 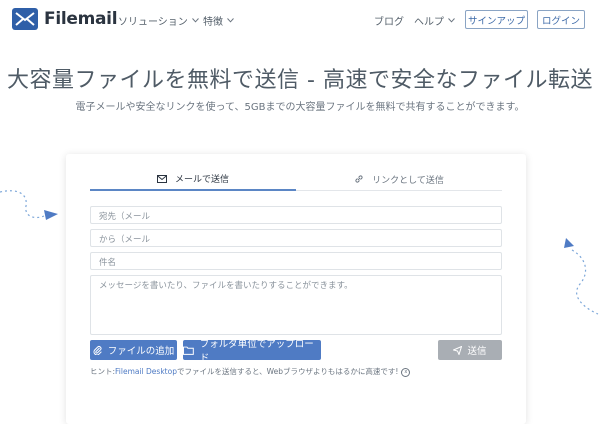 I want to click on nav-blog: ブログ, so click(x=389, y=20).